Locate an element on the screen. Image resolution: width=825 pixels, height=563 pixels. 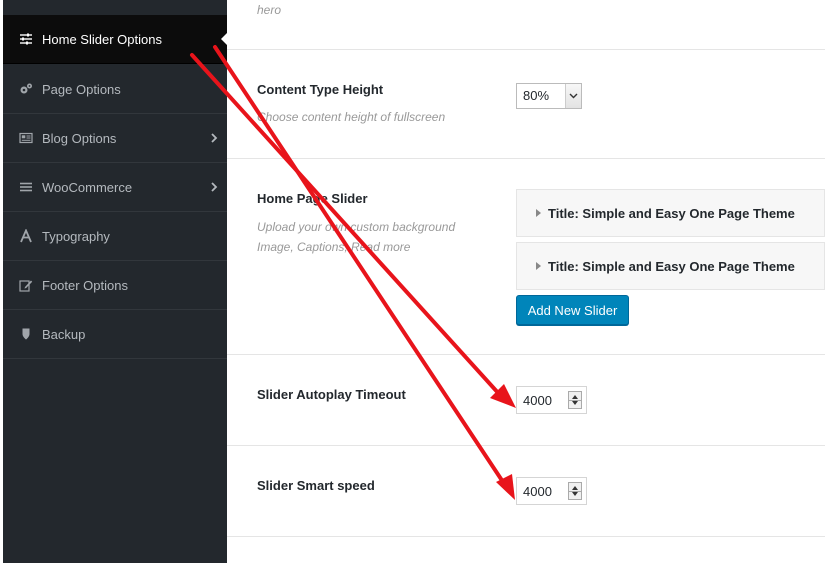
sidebar-item-blog-options: Blog Options is located at coordinates (115, 138).